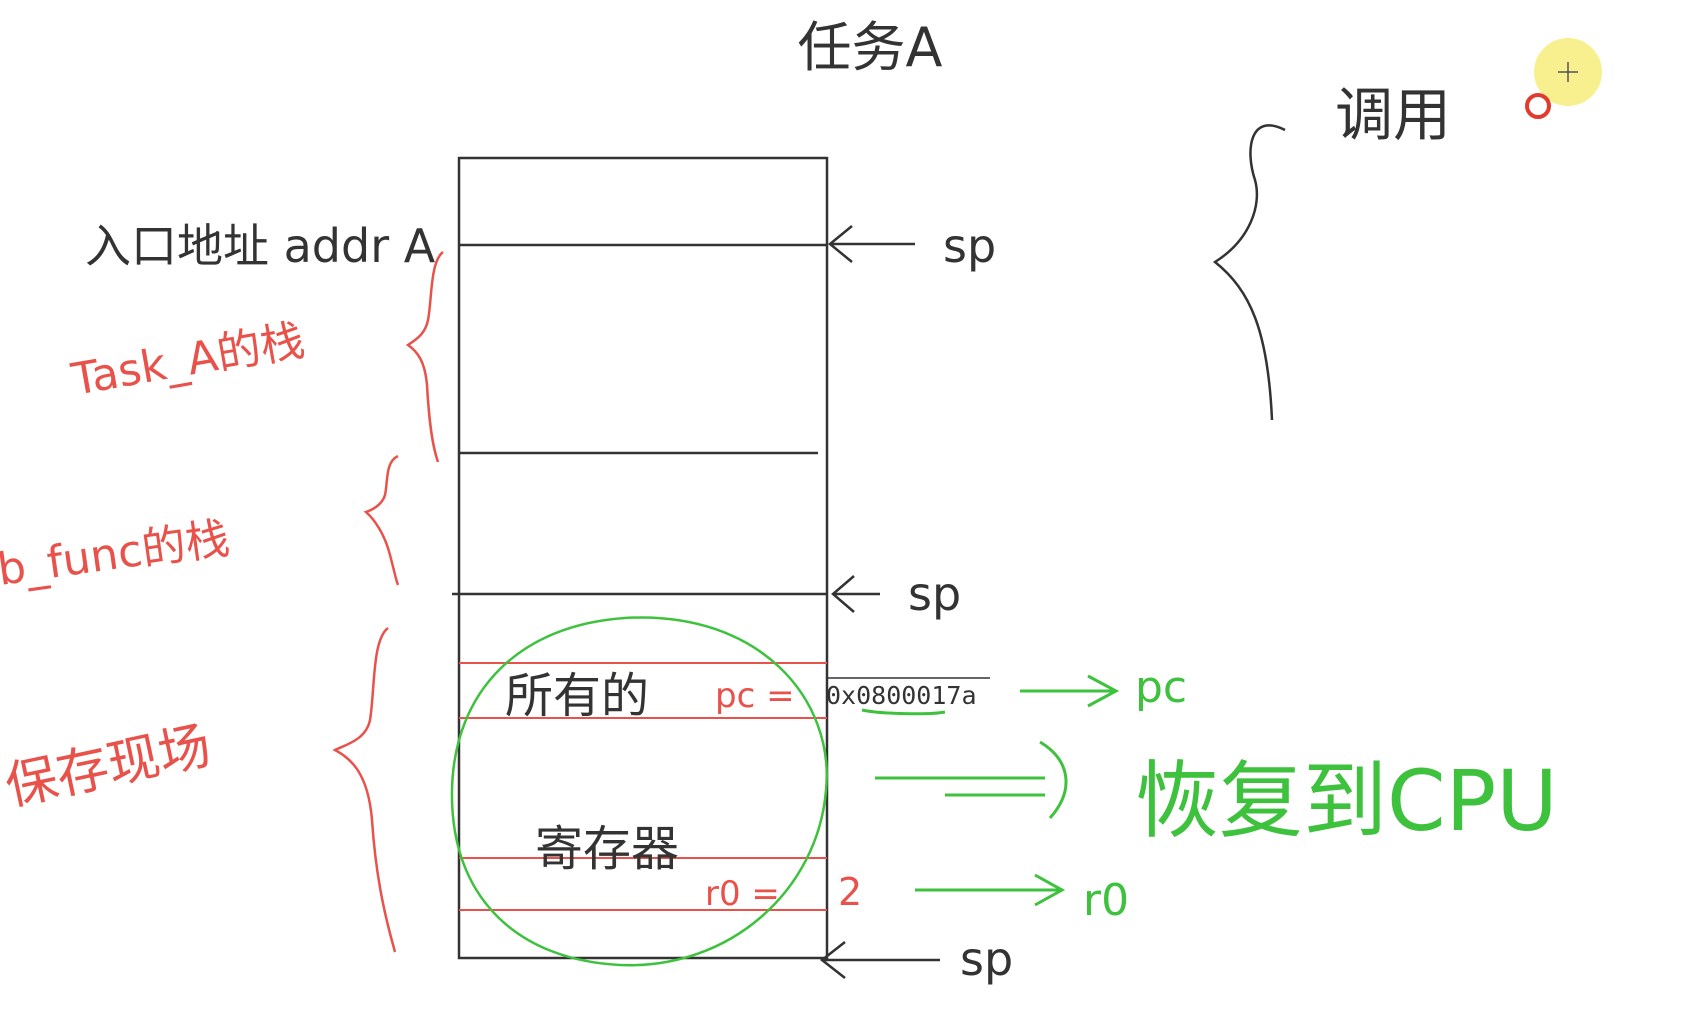 The height and width of the screenshot is (1029, 1708). I want to click on r0-restore-arrow, so click(990, 890).